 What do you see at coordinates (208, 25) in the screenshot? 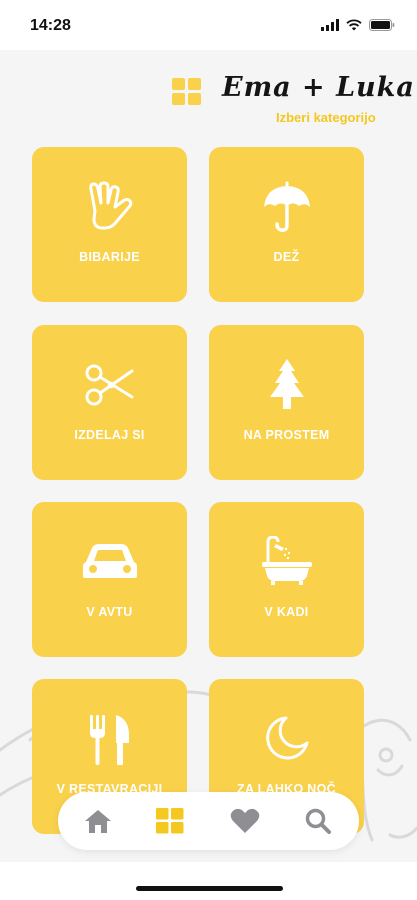
I see `status-bar: 14:28` at bounding box center [208, 25].